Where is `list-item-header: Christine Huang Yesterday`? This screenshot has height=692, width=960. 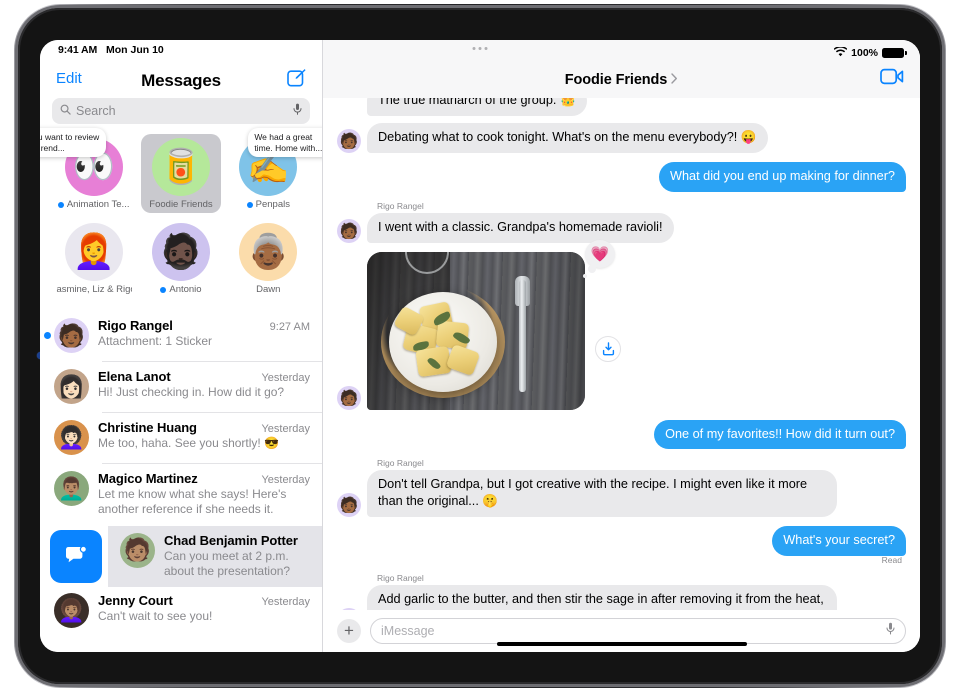 list-item-header: Christine Huang Yesterday is located at coordinates (204, 427).